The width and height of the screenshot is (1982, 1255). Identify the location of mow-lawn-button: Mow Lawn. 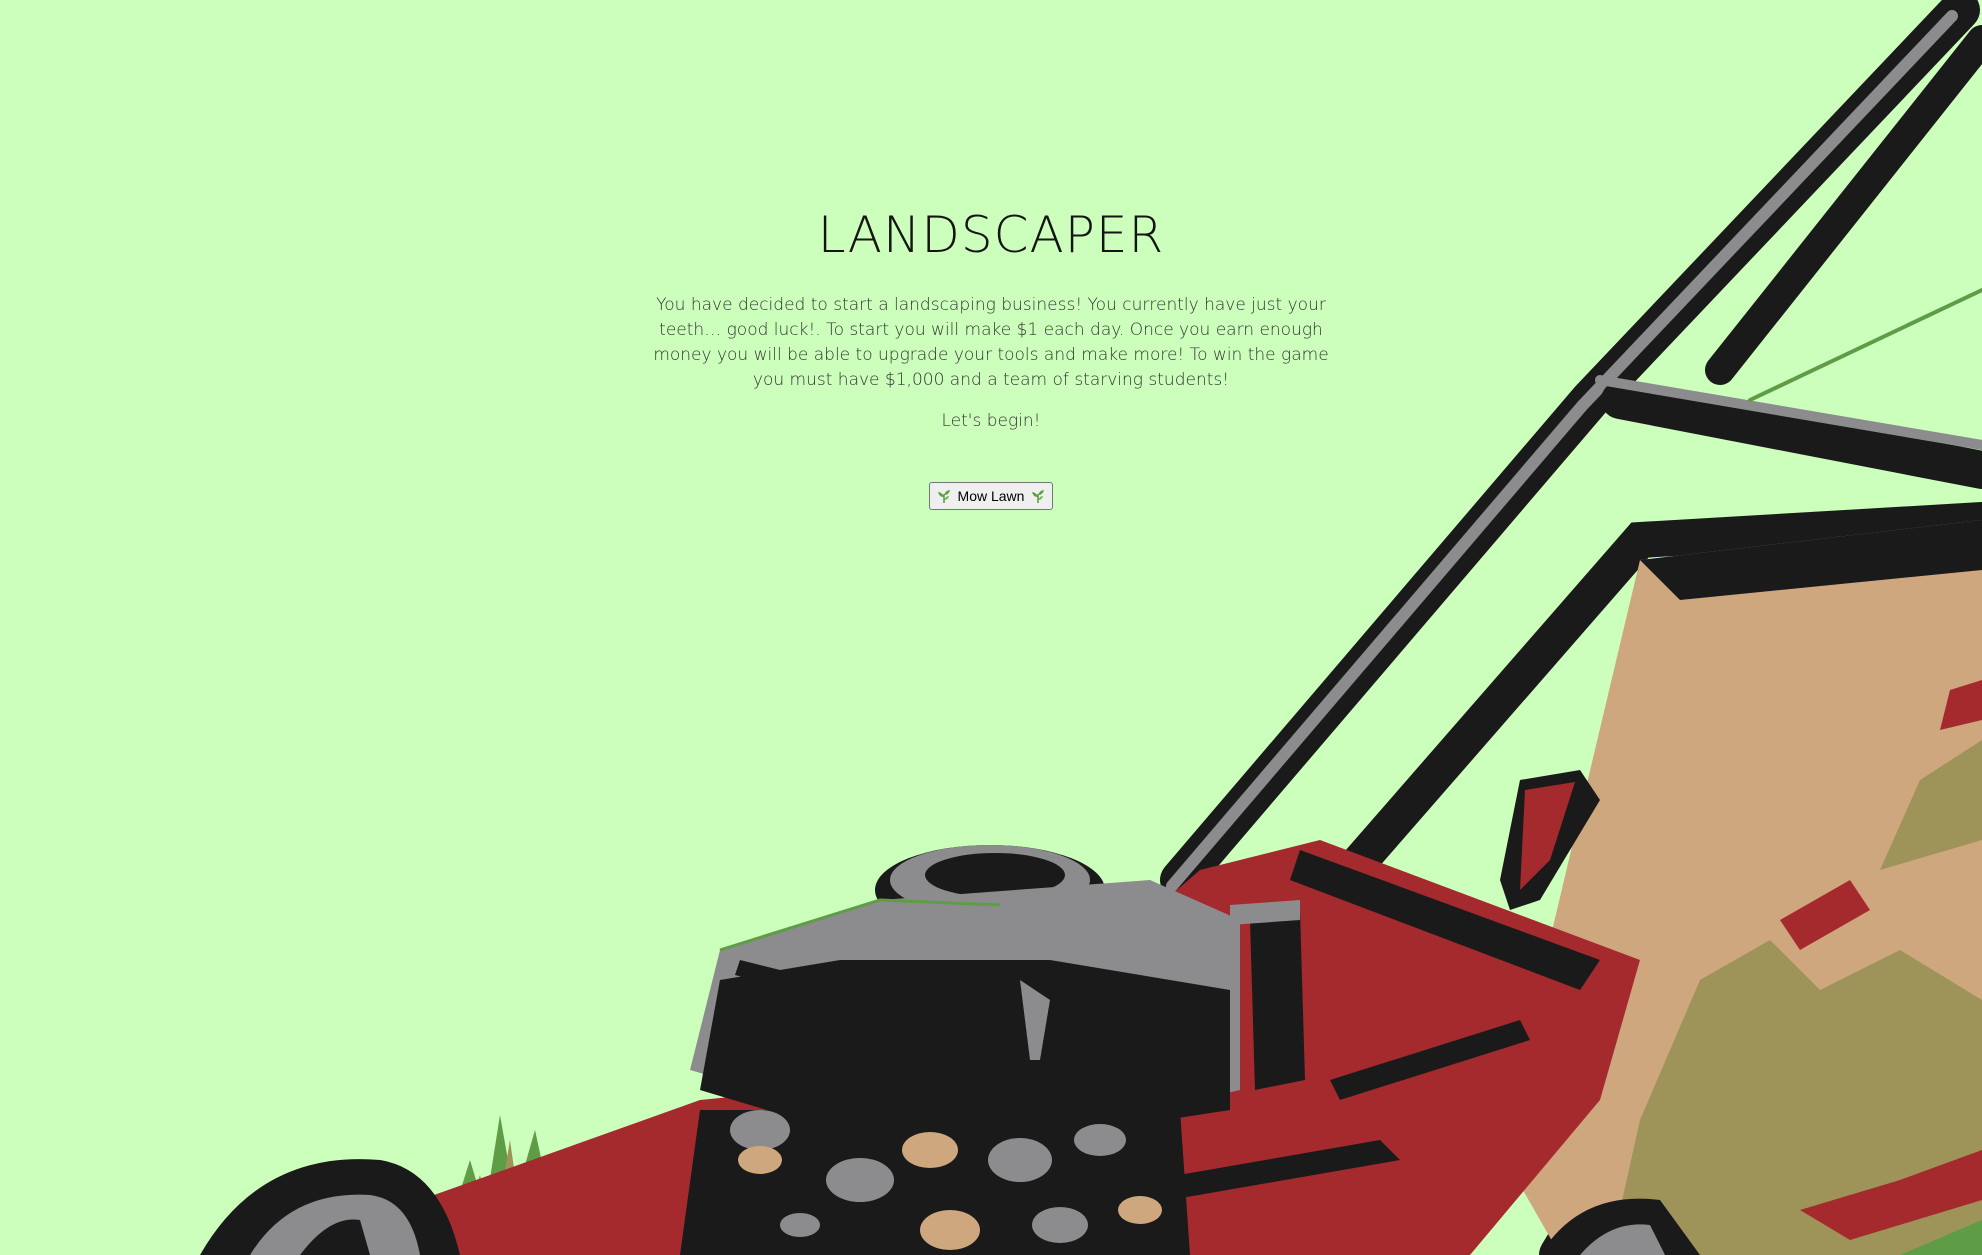
(991, 496).